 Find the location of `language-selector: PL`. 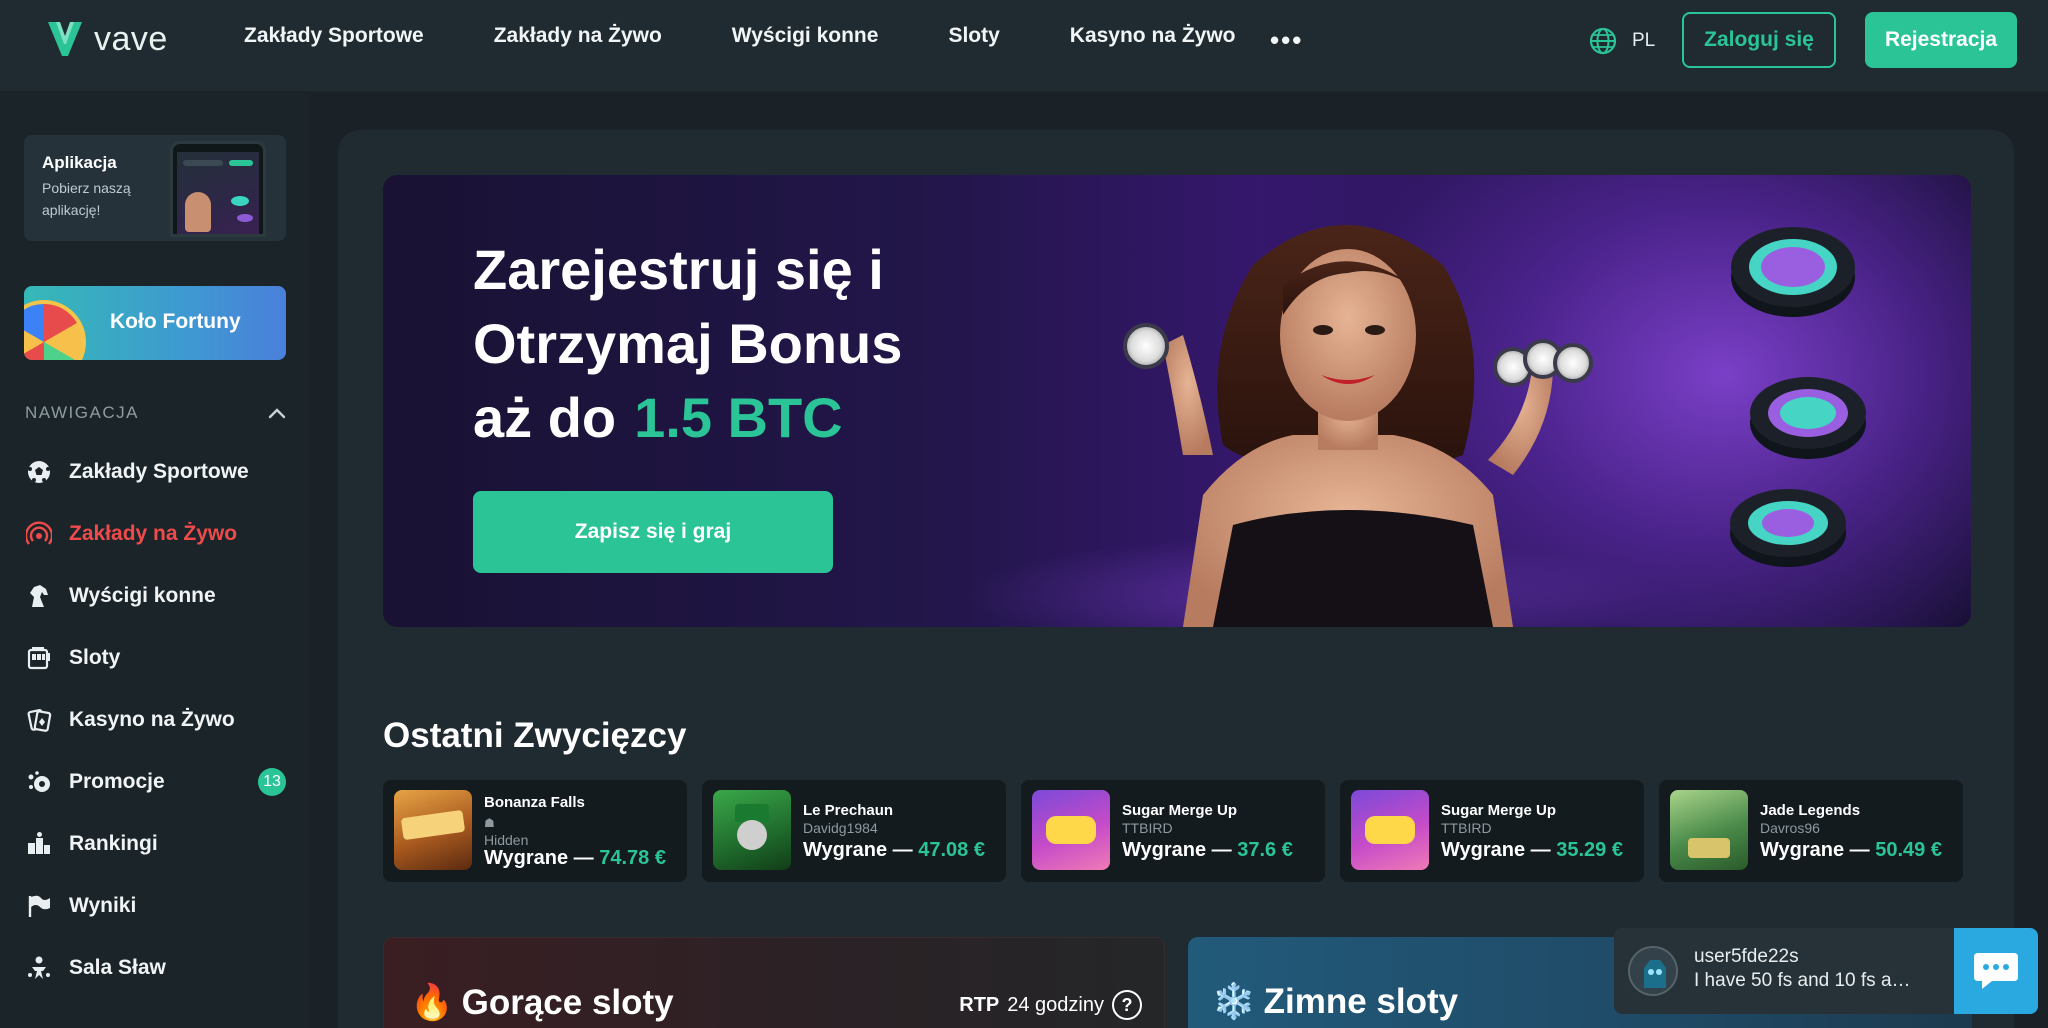

language-selector: PL is located at coordinates (1621, 41).